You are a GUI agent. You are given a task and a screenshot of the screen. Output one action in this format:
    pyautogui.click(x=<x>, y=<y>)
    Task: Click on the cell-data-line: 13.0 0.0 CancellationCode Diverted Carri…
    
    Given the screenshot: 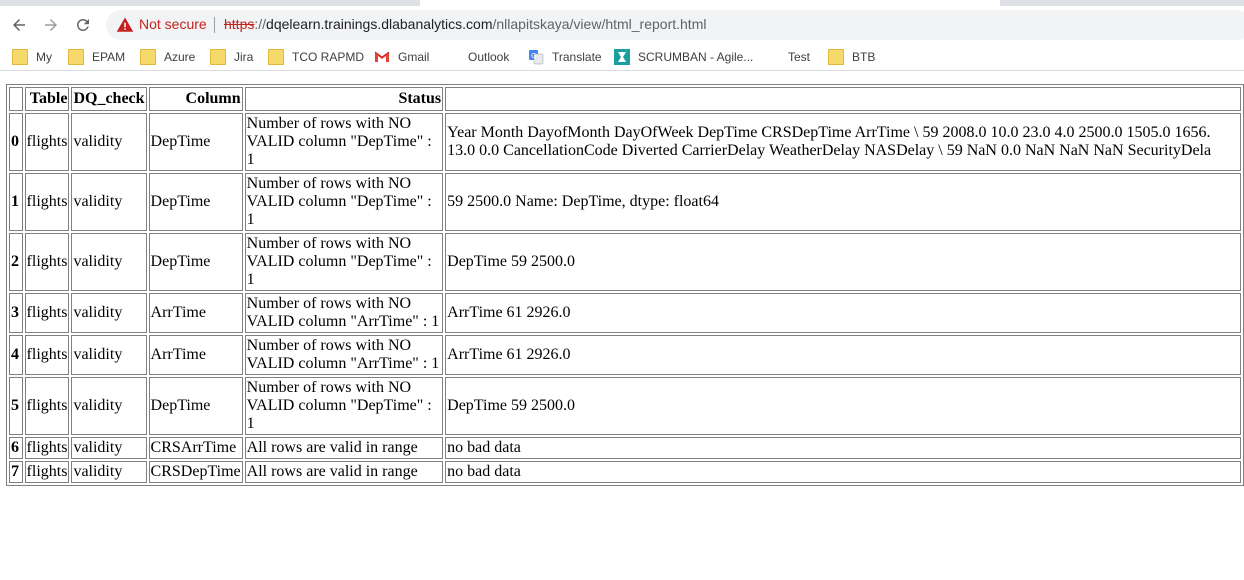 What is the action you would take?
    pyautogui.click(x=829, y=150)
    